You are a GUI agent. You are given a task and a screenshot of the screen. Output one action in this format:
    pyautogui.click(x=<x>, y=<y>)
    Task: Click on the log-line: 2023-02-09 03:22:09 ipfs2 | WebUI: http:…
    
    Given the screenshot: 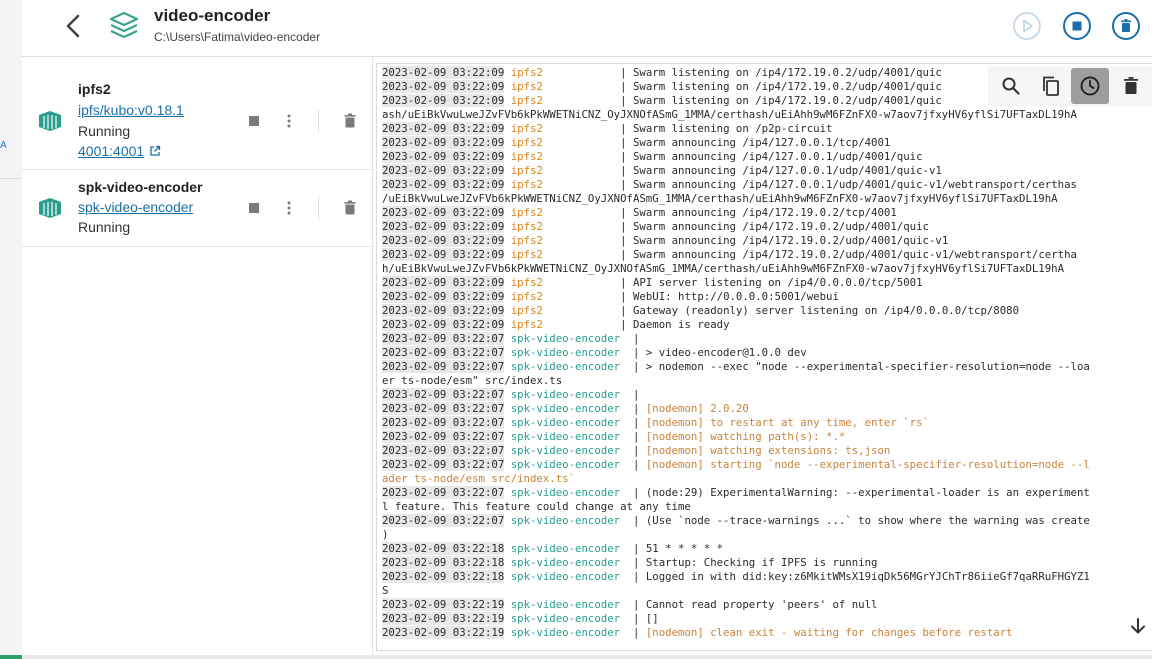 What is the action you would take?
    pyautogui.click(x=767, y=297)
    